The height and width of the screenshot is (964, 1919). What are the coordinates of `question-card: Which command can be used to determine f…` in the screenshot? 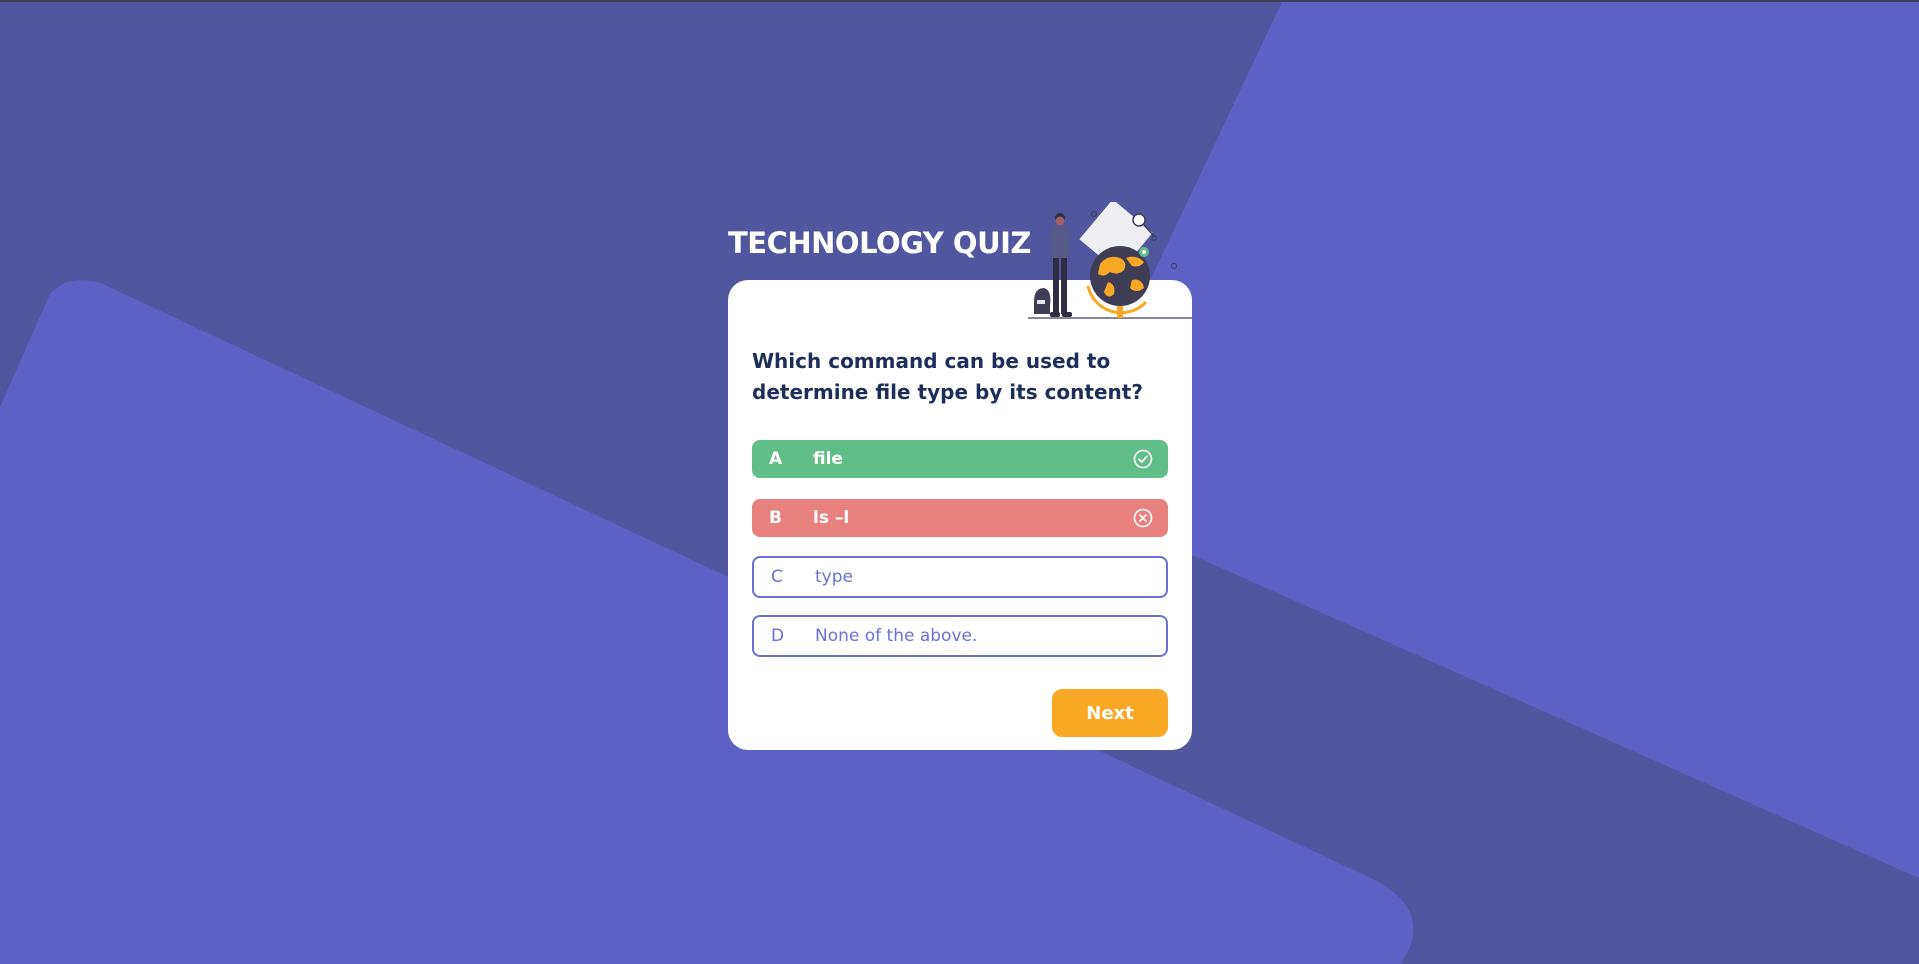 It's located at (960, 515).